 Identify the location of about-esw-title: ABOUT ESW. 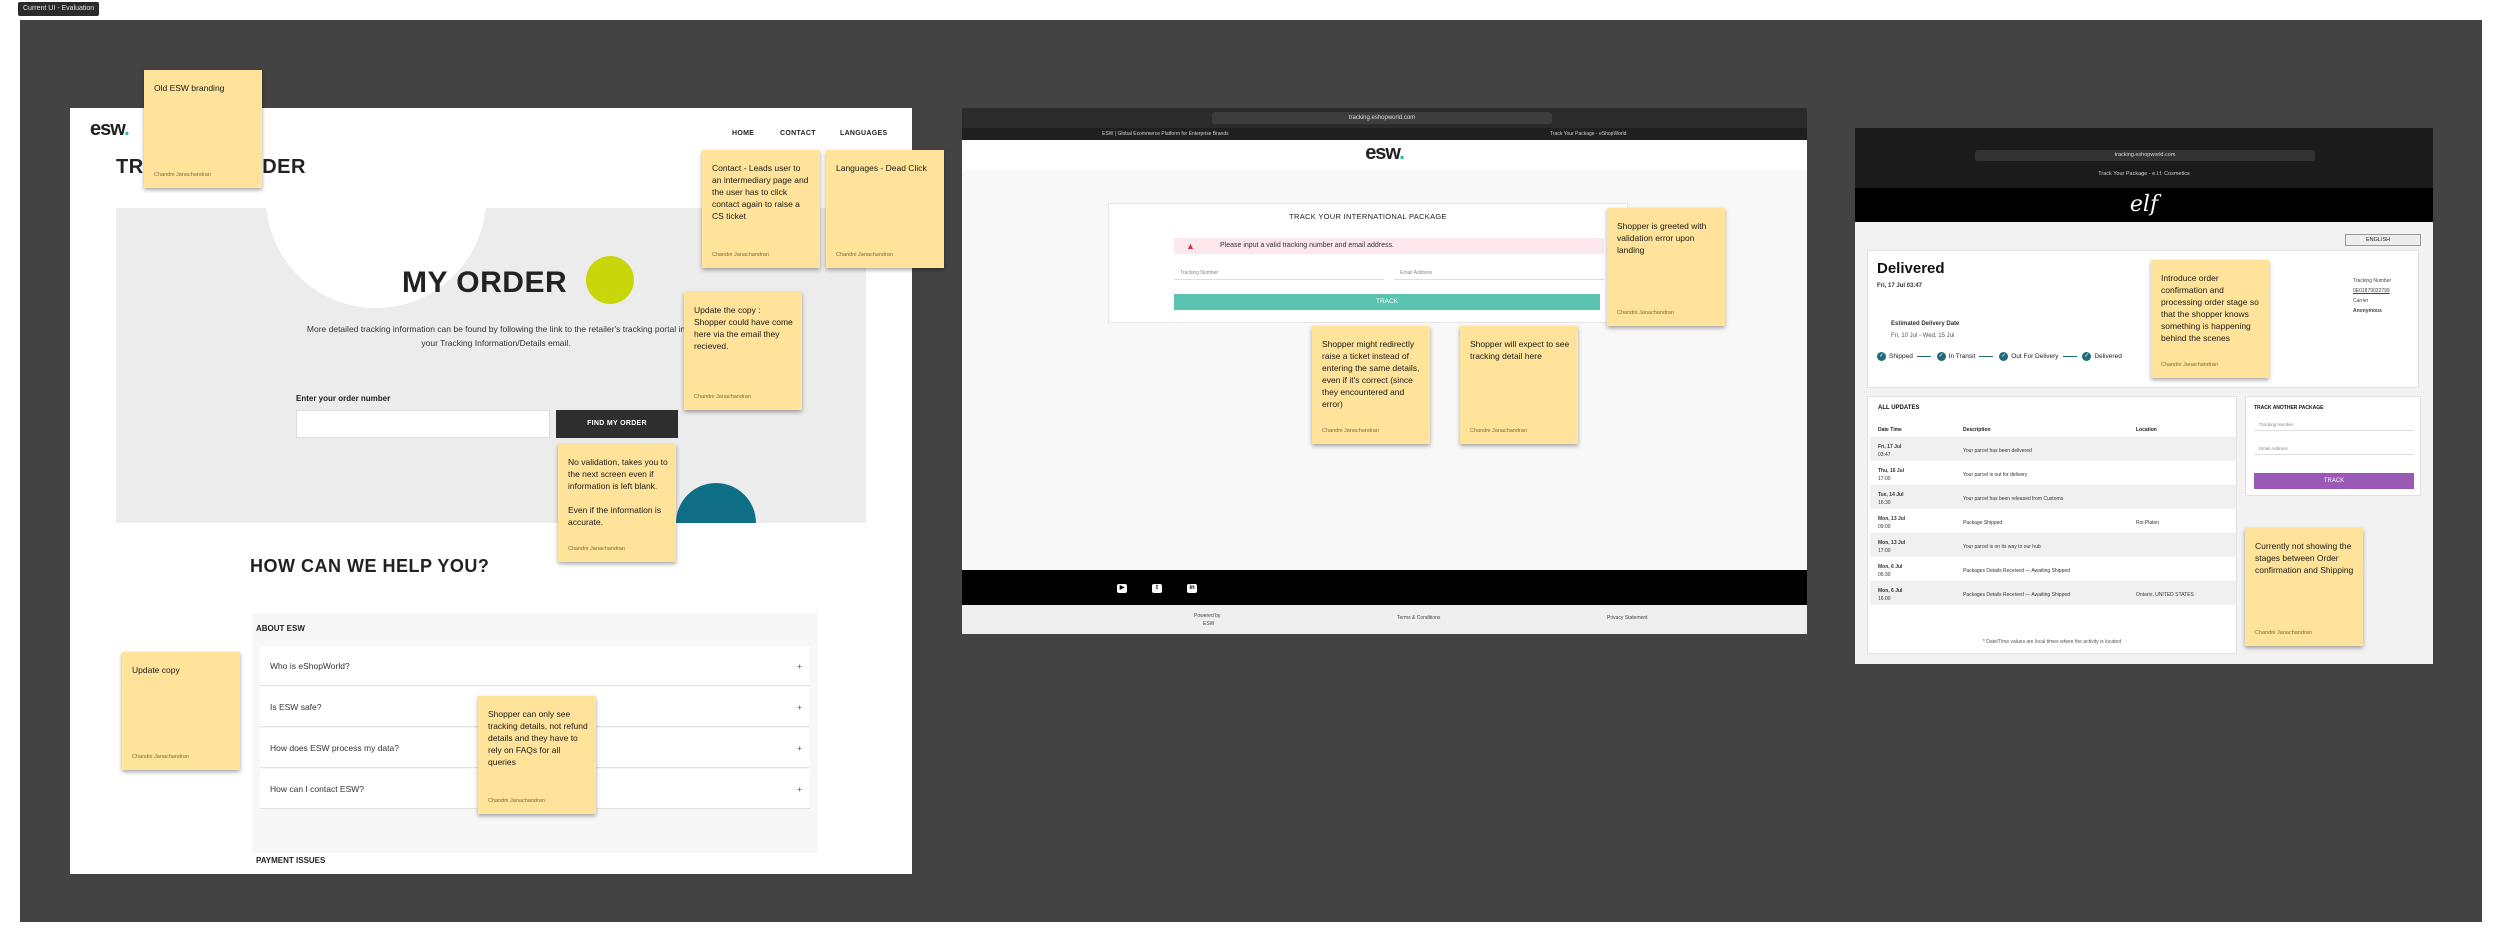
(280, 628).